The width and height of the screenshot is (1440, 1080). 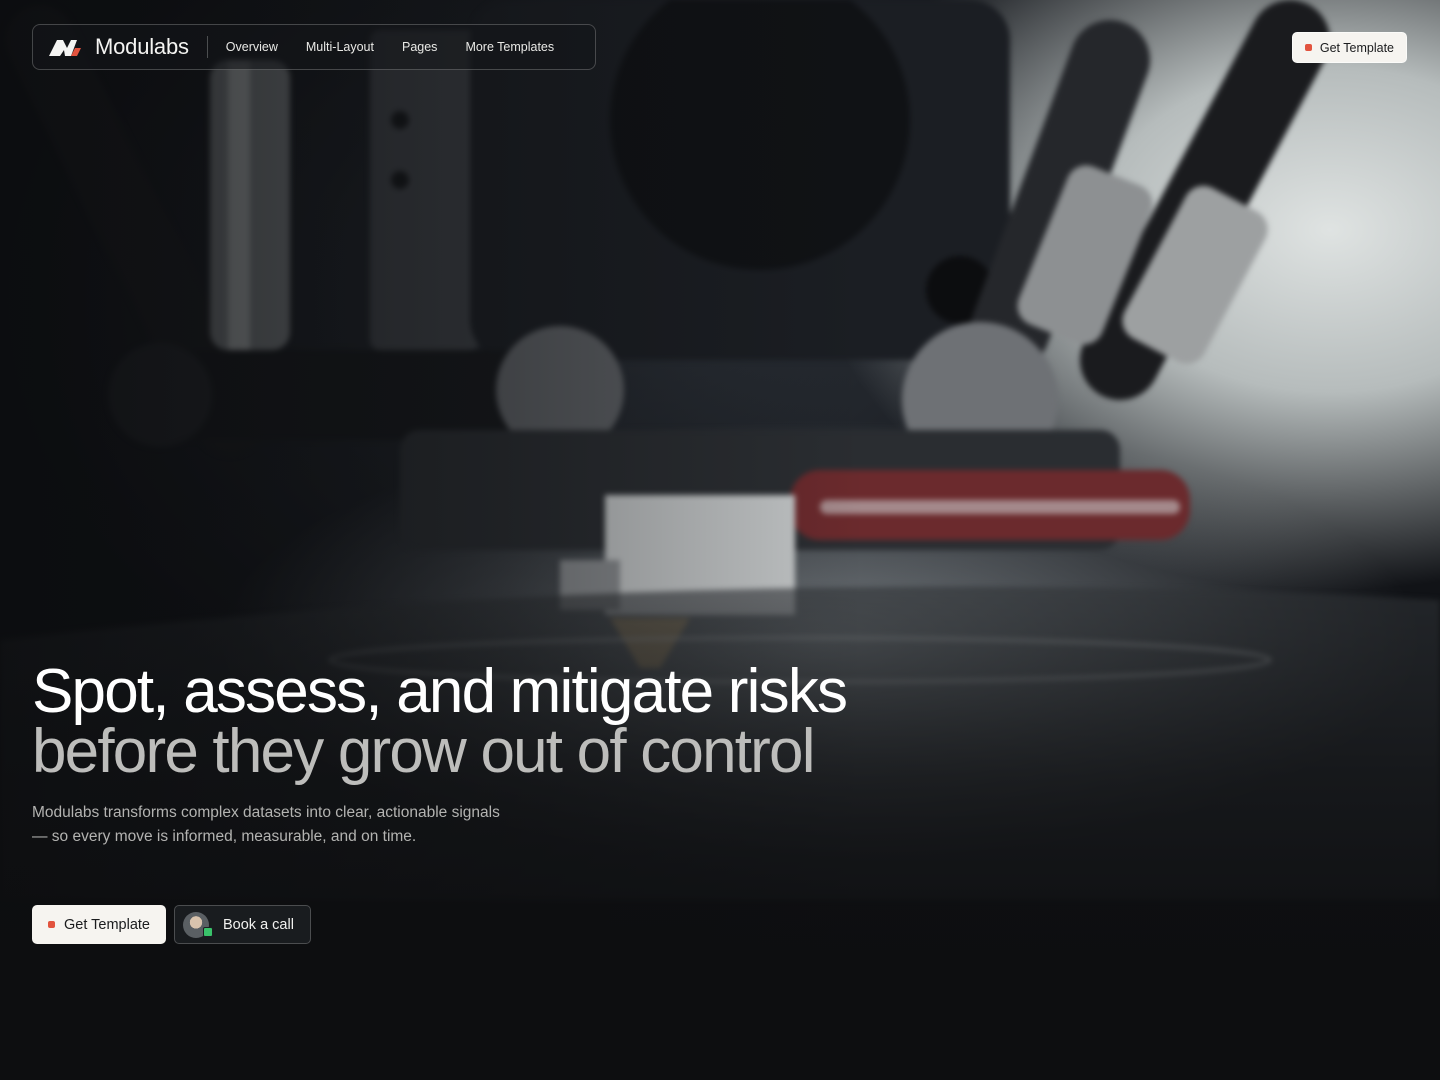 I want to click on get-template-button: Get Template, so click(x=99, y=924).